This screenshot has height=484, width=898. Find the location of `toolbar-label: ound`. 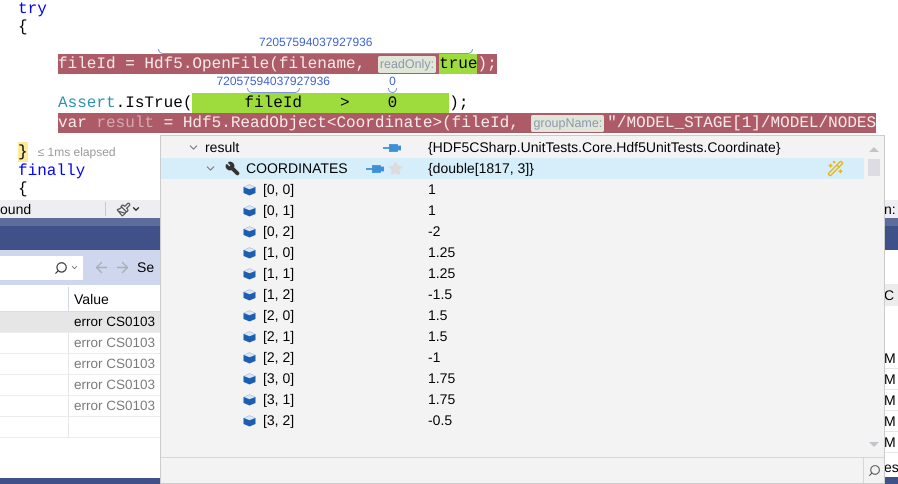

toolbar-label: ound is located at coordinates (16, 209).